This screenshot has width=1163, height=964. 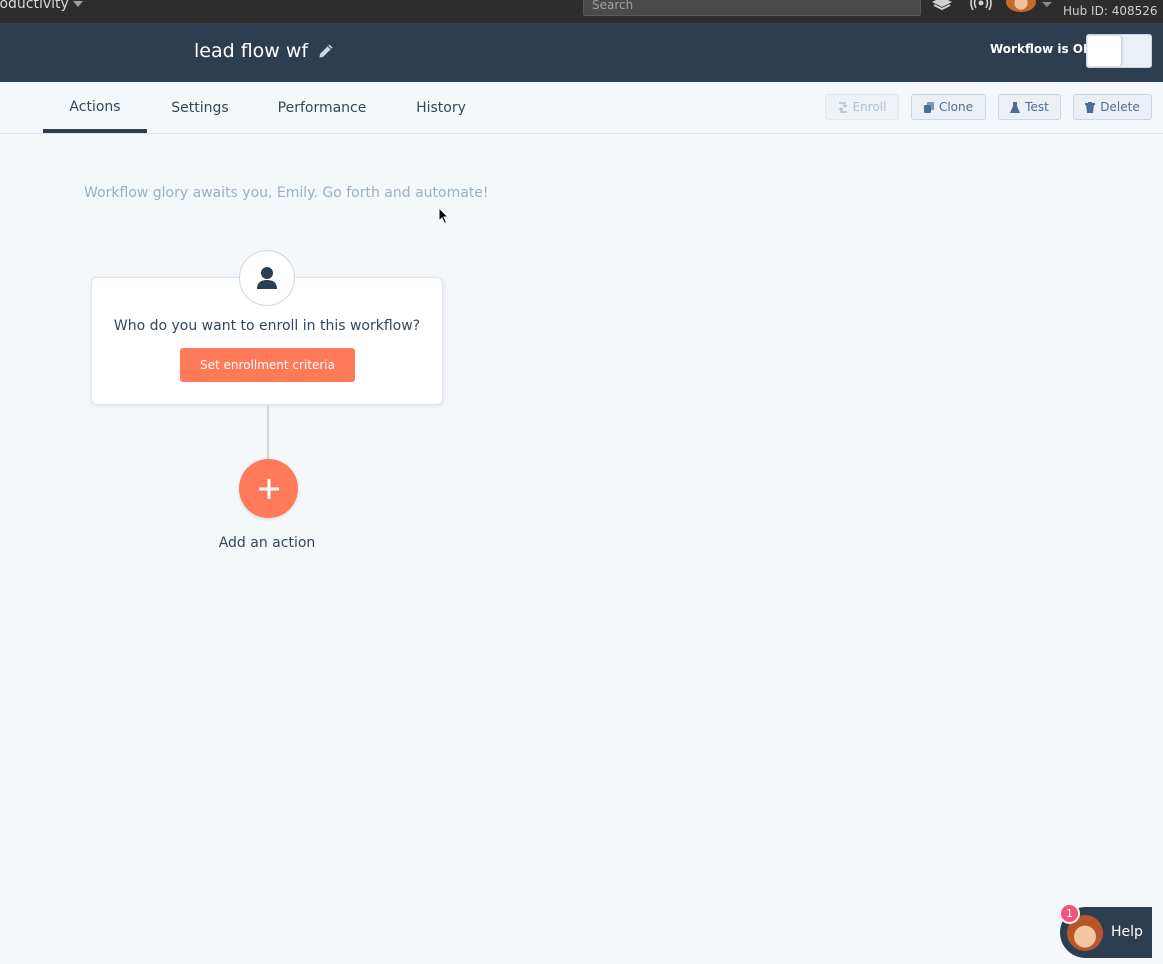 What do you see at coordinates (581, 11) in the screenshot?
I see `global-nav: roductivity Search Hub ID: 408526` at bounding box center [581, 11].